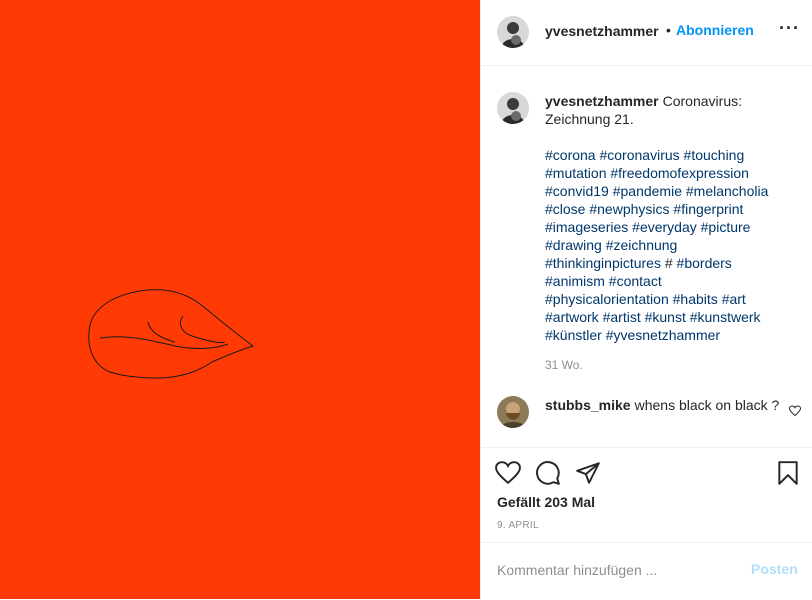  I want to click on post-header: yvesnetzhammer • Abonnieren ···, so click(646, 33).